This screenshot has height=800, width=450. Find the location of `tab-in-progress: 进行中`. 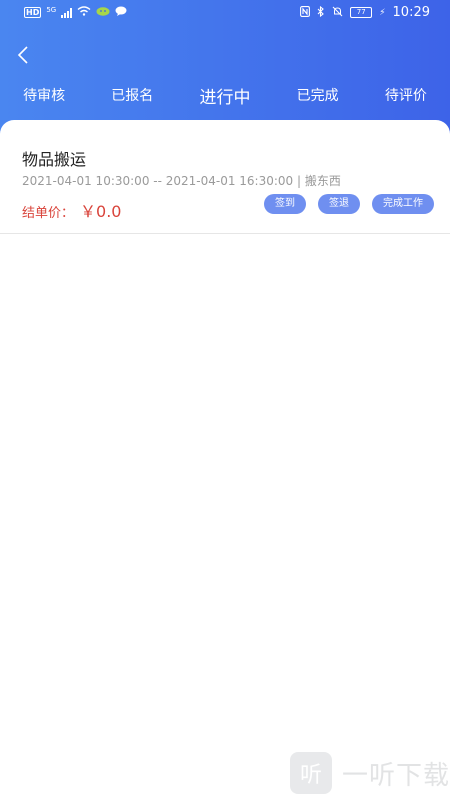

tab-in-progress: 进行中 is located at coordinates (224, 95).